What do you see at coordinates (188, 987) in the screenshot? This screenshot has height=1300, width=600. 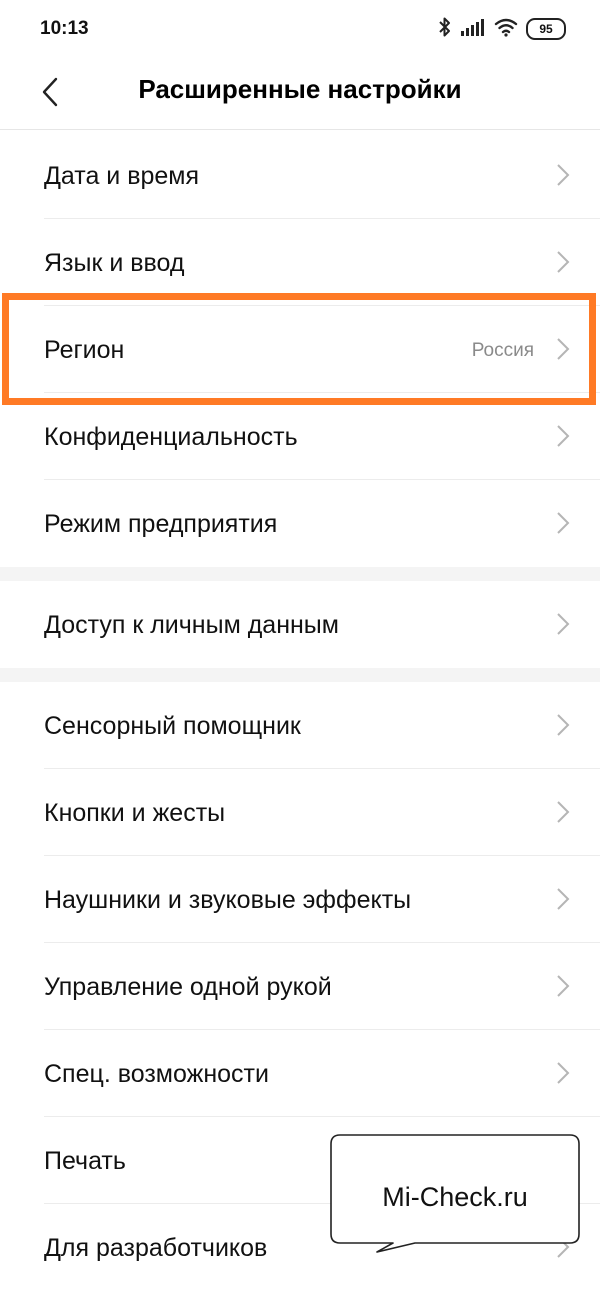 I see `settings-item-label: Управление одной рукой` at bounding box center [188, 987].